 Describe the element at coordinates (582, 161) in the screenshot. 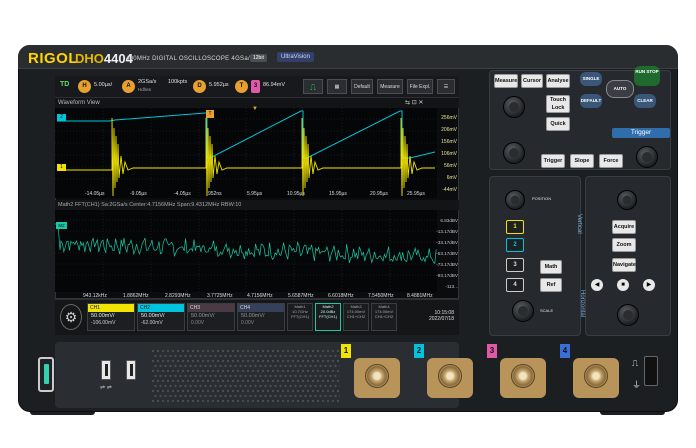

I see `slope-key: Slope` at that location.